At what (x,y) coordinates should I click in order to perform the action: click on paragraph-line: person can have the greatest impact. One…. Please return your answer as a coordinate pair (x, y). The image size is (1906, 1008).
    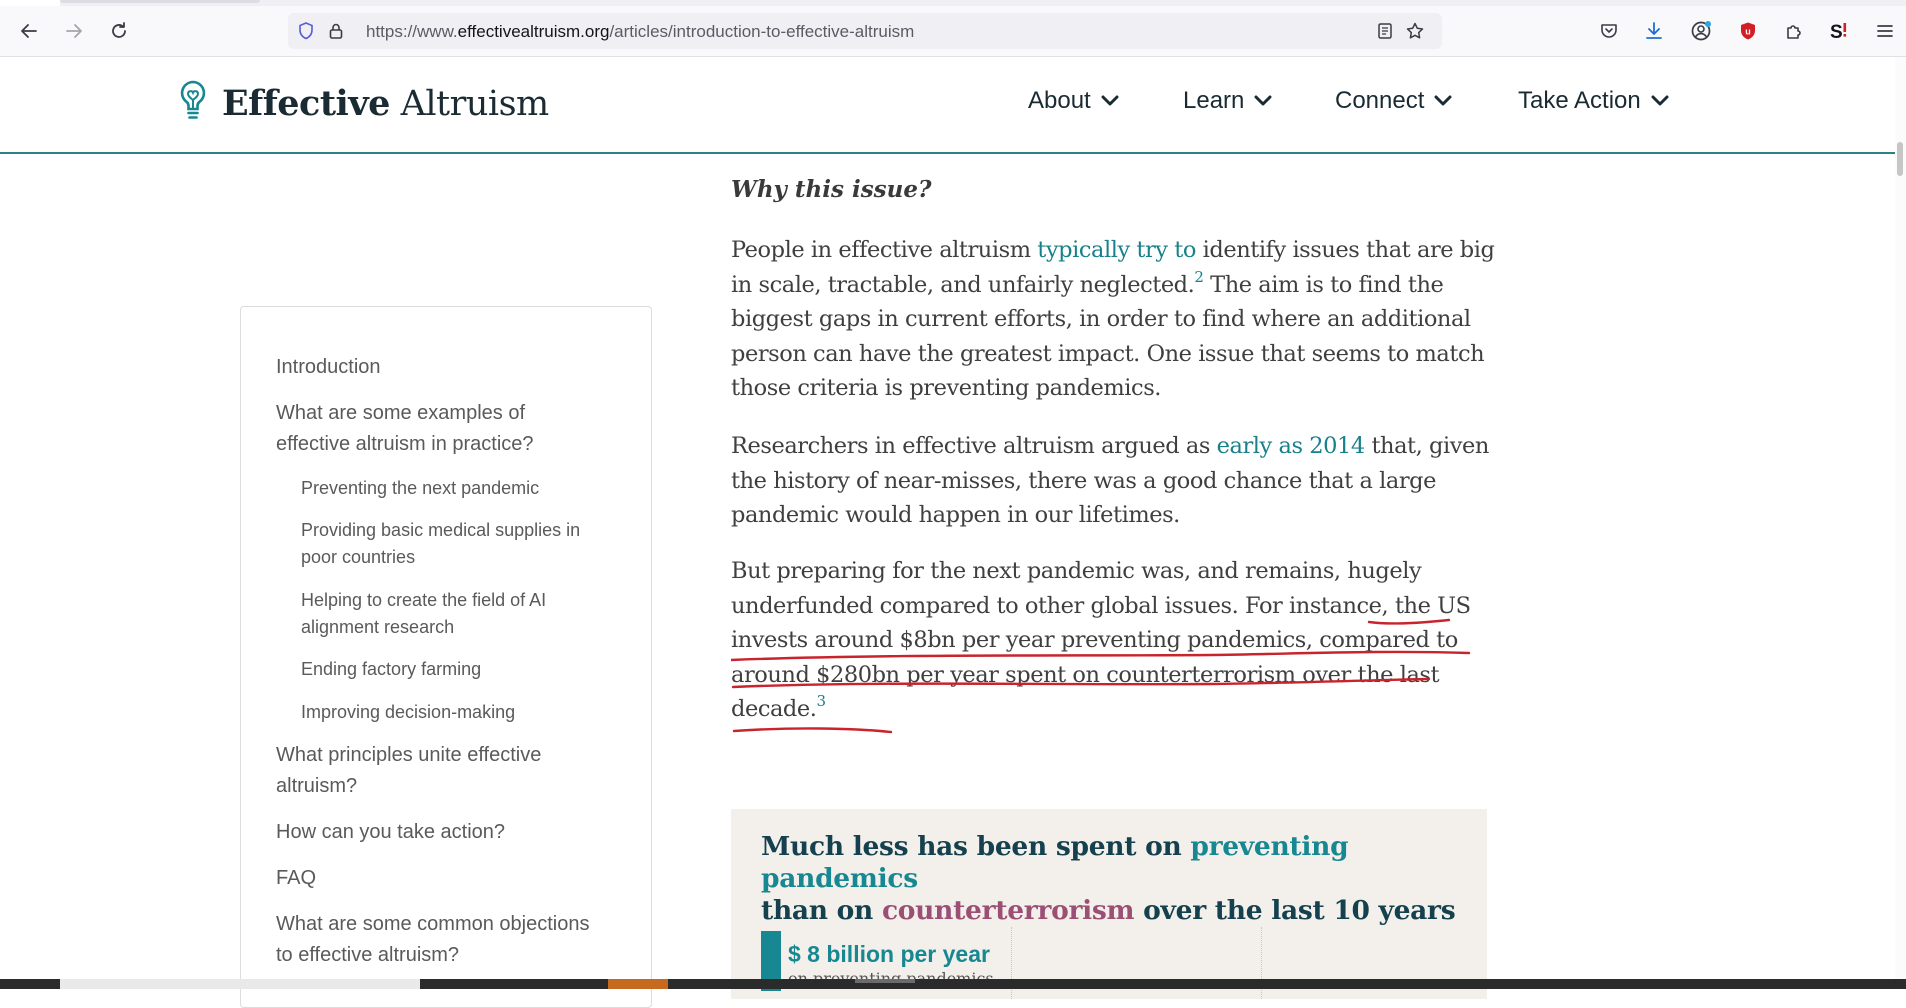
    Looking at the image, I should click on (1108, 353).